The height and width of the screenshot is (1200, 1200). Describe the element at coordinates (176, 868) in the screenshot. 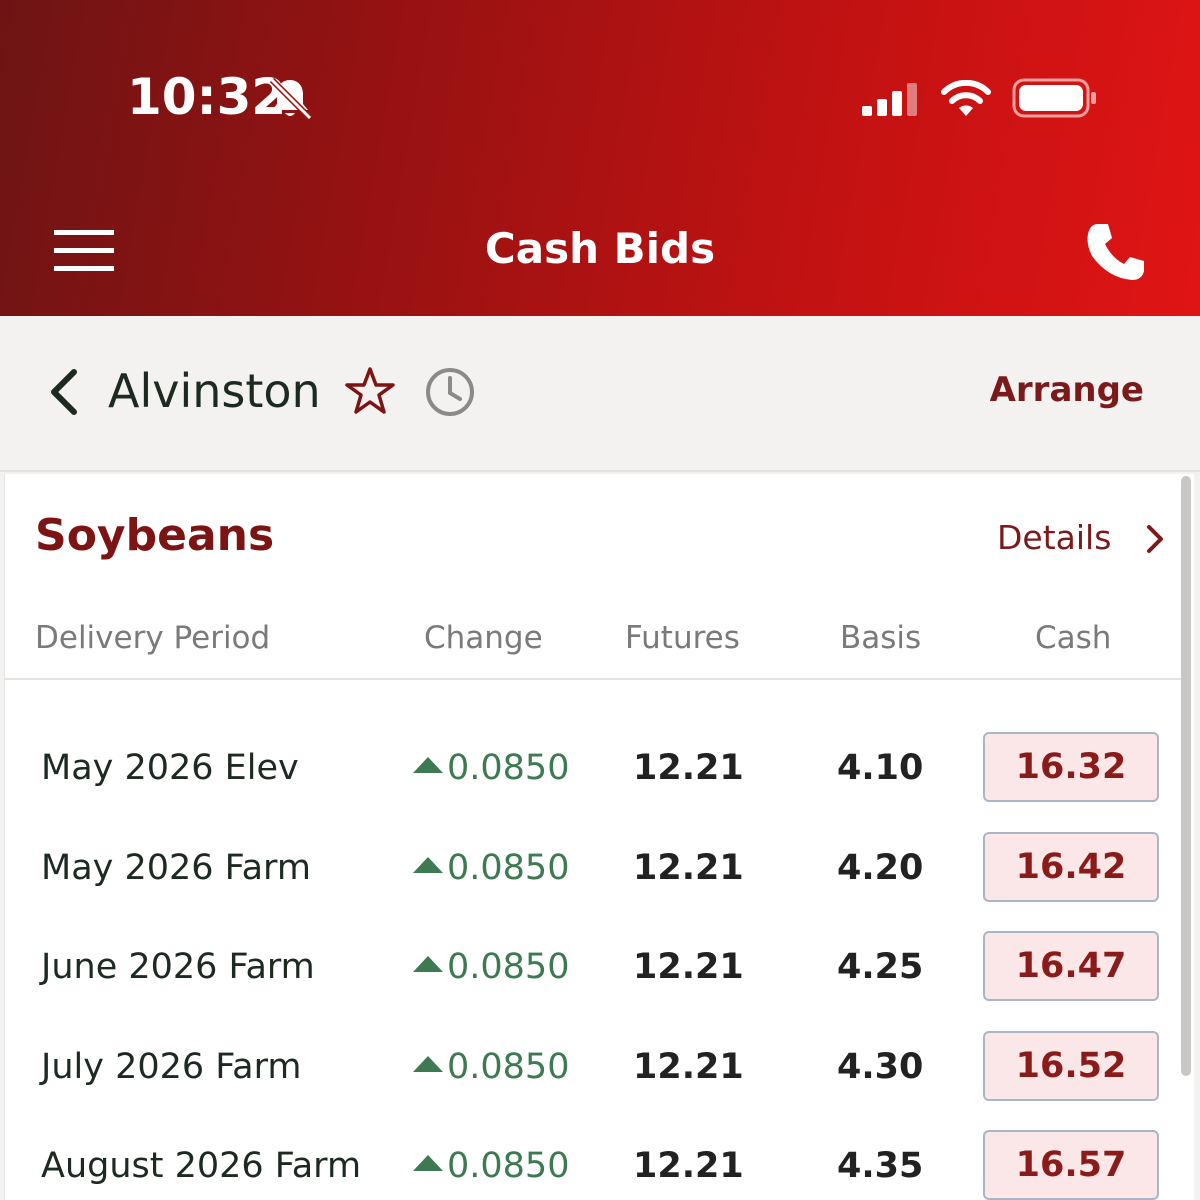

I see `delivery-period: May 2026 Farm` at that location.